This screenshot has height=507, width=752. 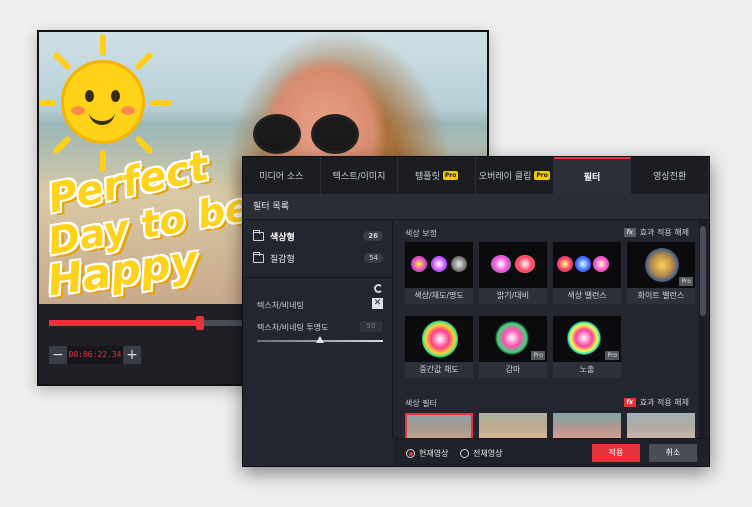 I want to click on filter-thumb-color-balance: 색상 밸런스, so click(x=587, y=273).